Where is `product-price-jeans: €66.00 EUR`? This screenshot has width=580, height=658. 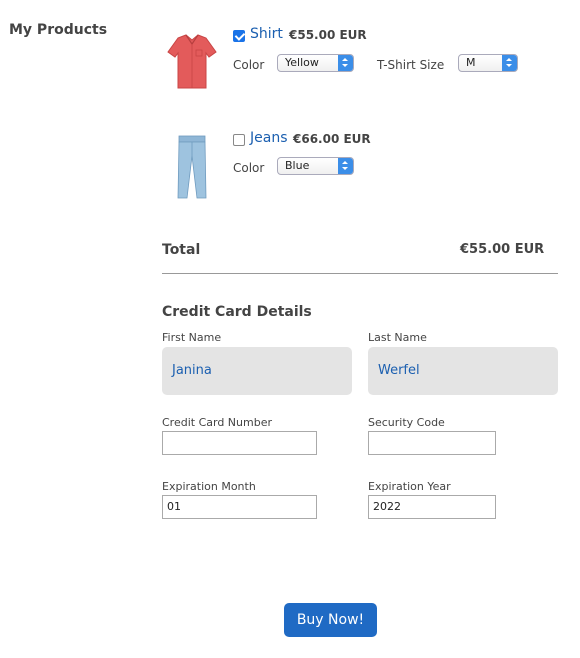
product-price-jeans: €66.00 EUR is located at coordinates (332, 139).